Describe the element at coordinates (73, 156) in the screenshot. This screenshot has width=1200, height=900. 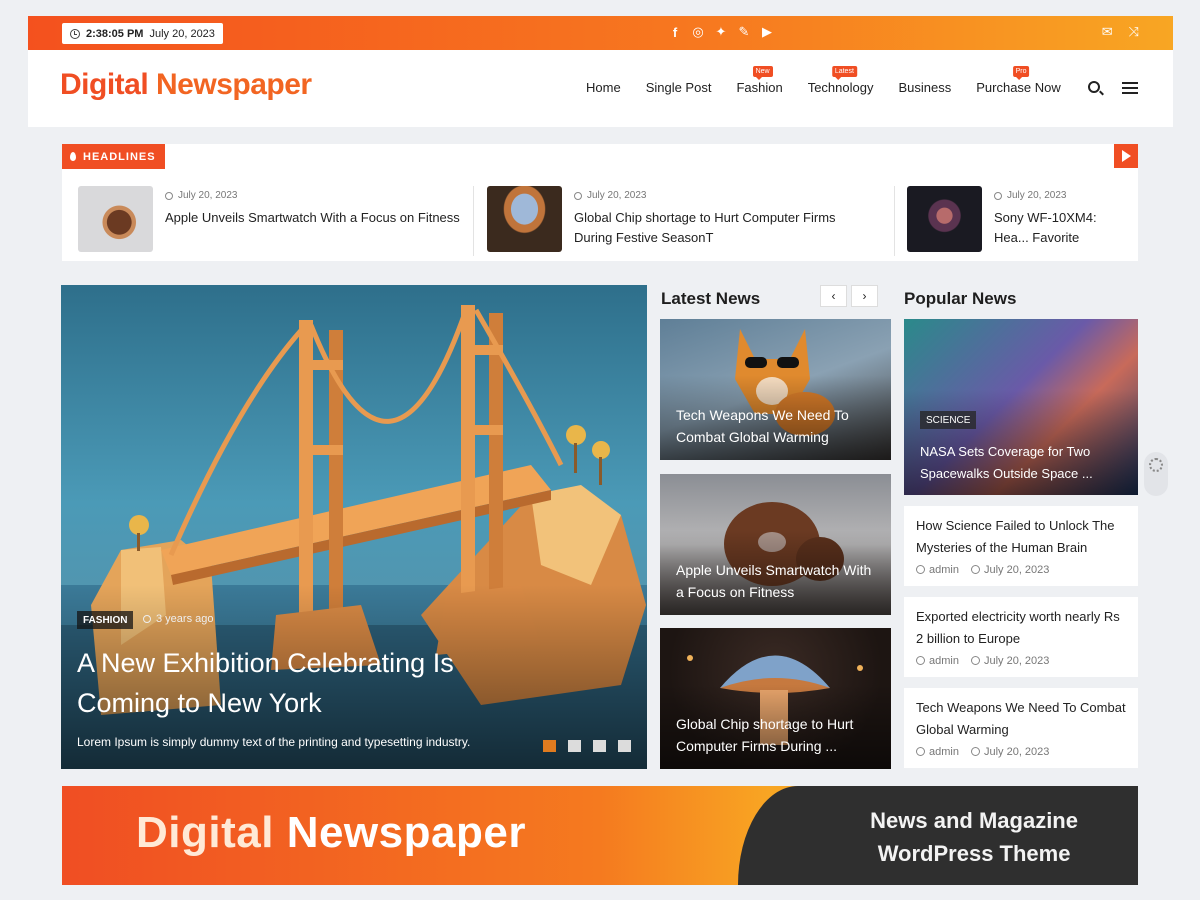
I see `fire-icon` at that location.